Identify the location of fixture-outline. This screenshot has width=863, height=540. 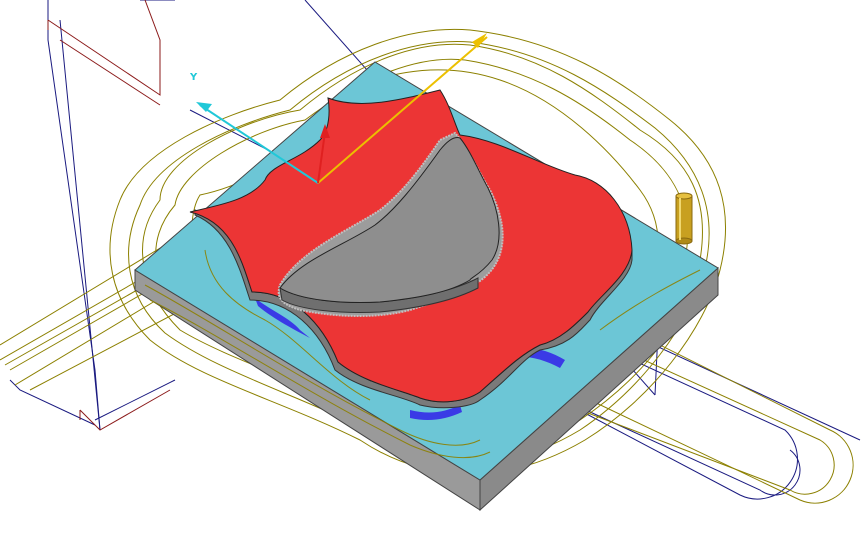
(109, 215).